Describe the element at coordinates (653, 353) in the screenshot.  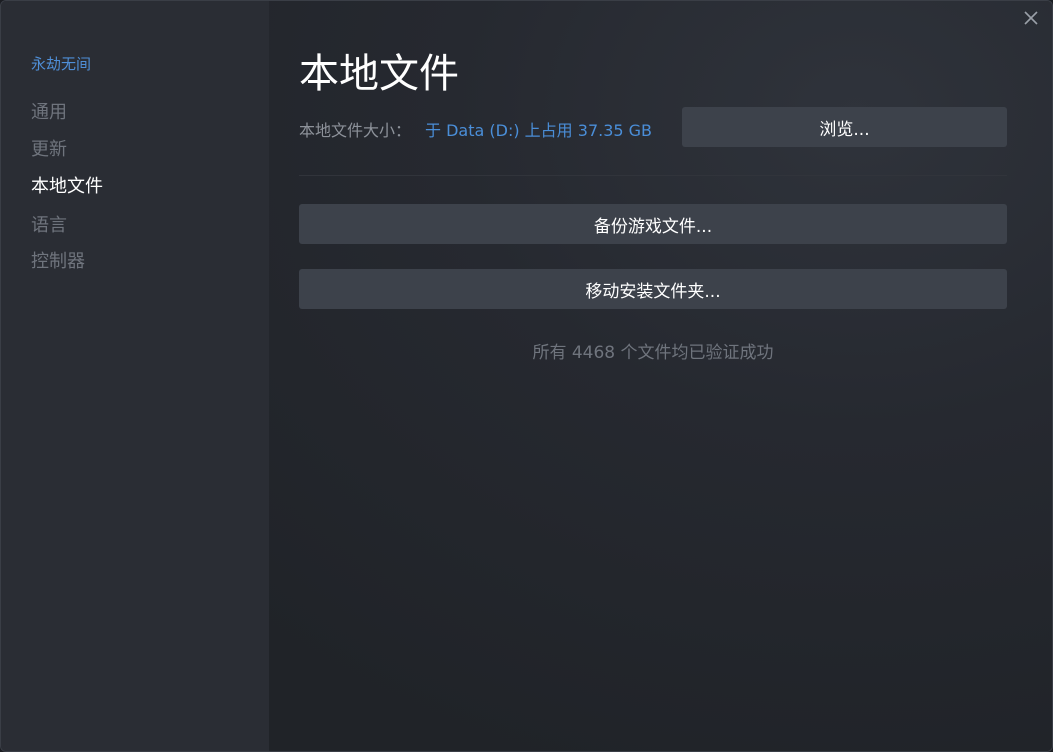
I see `verify-status-text: 所有 4468 个文件均已验证成功` at that location.